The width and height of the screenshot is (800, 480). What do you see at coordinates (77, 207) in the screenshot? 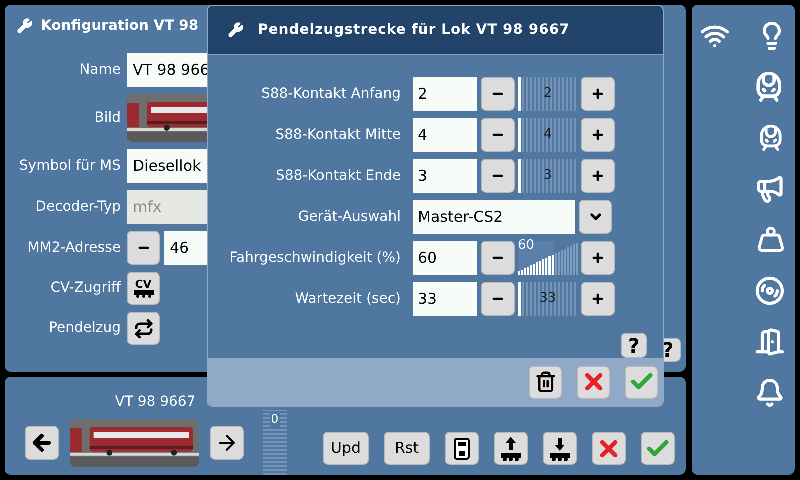
I see `field-label: Decoder-Typ` at bounding box center [77, 207].